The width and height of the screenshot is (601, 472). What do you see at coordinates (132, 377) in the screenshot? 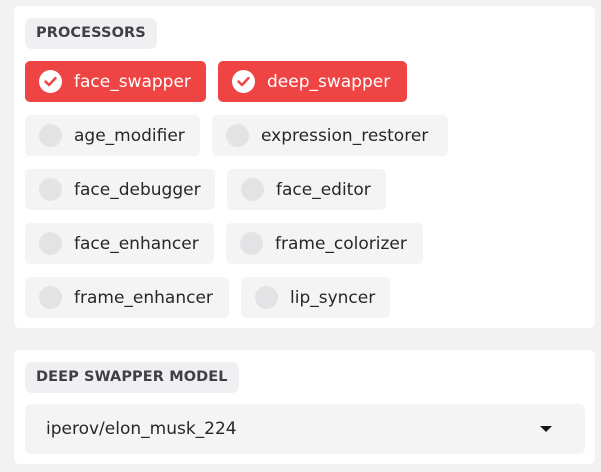
I see `deep-swapper-model-label: DEEP SWAPPER MODEL` at bounding box center [132, 377].